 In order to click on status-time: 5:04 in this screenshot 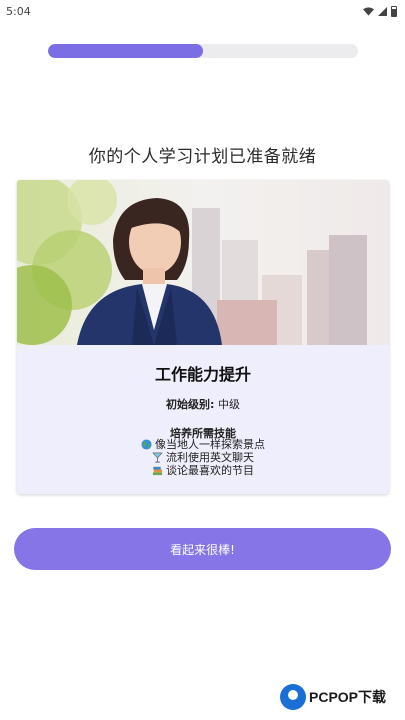, I will do `click(18, 11)`.